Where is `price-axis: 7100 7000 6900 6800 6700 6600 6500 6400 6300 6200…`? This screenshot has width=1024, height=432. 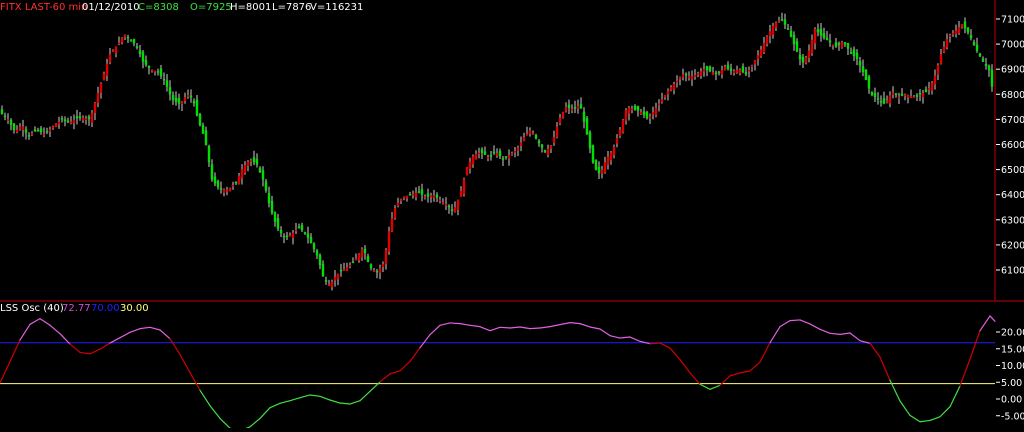 price-axis: 7100 7000 6900 6800 6700 6600 6500 6400 6300 6200… is located at coordinates (1010, 146).